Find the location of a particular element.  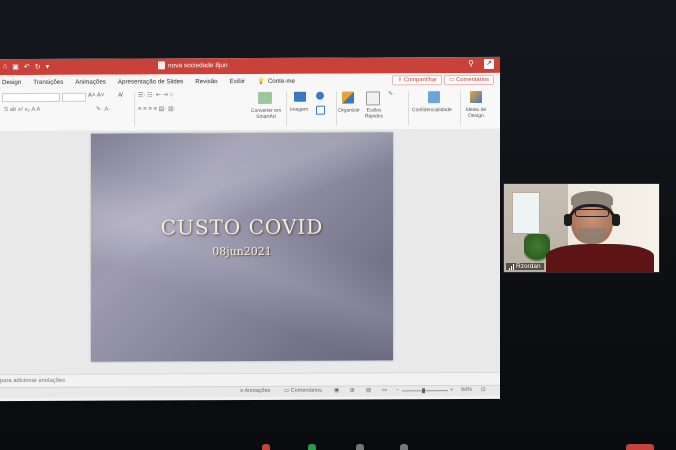

arrange-button: Organizar is located at coordinates (349, 111).